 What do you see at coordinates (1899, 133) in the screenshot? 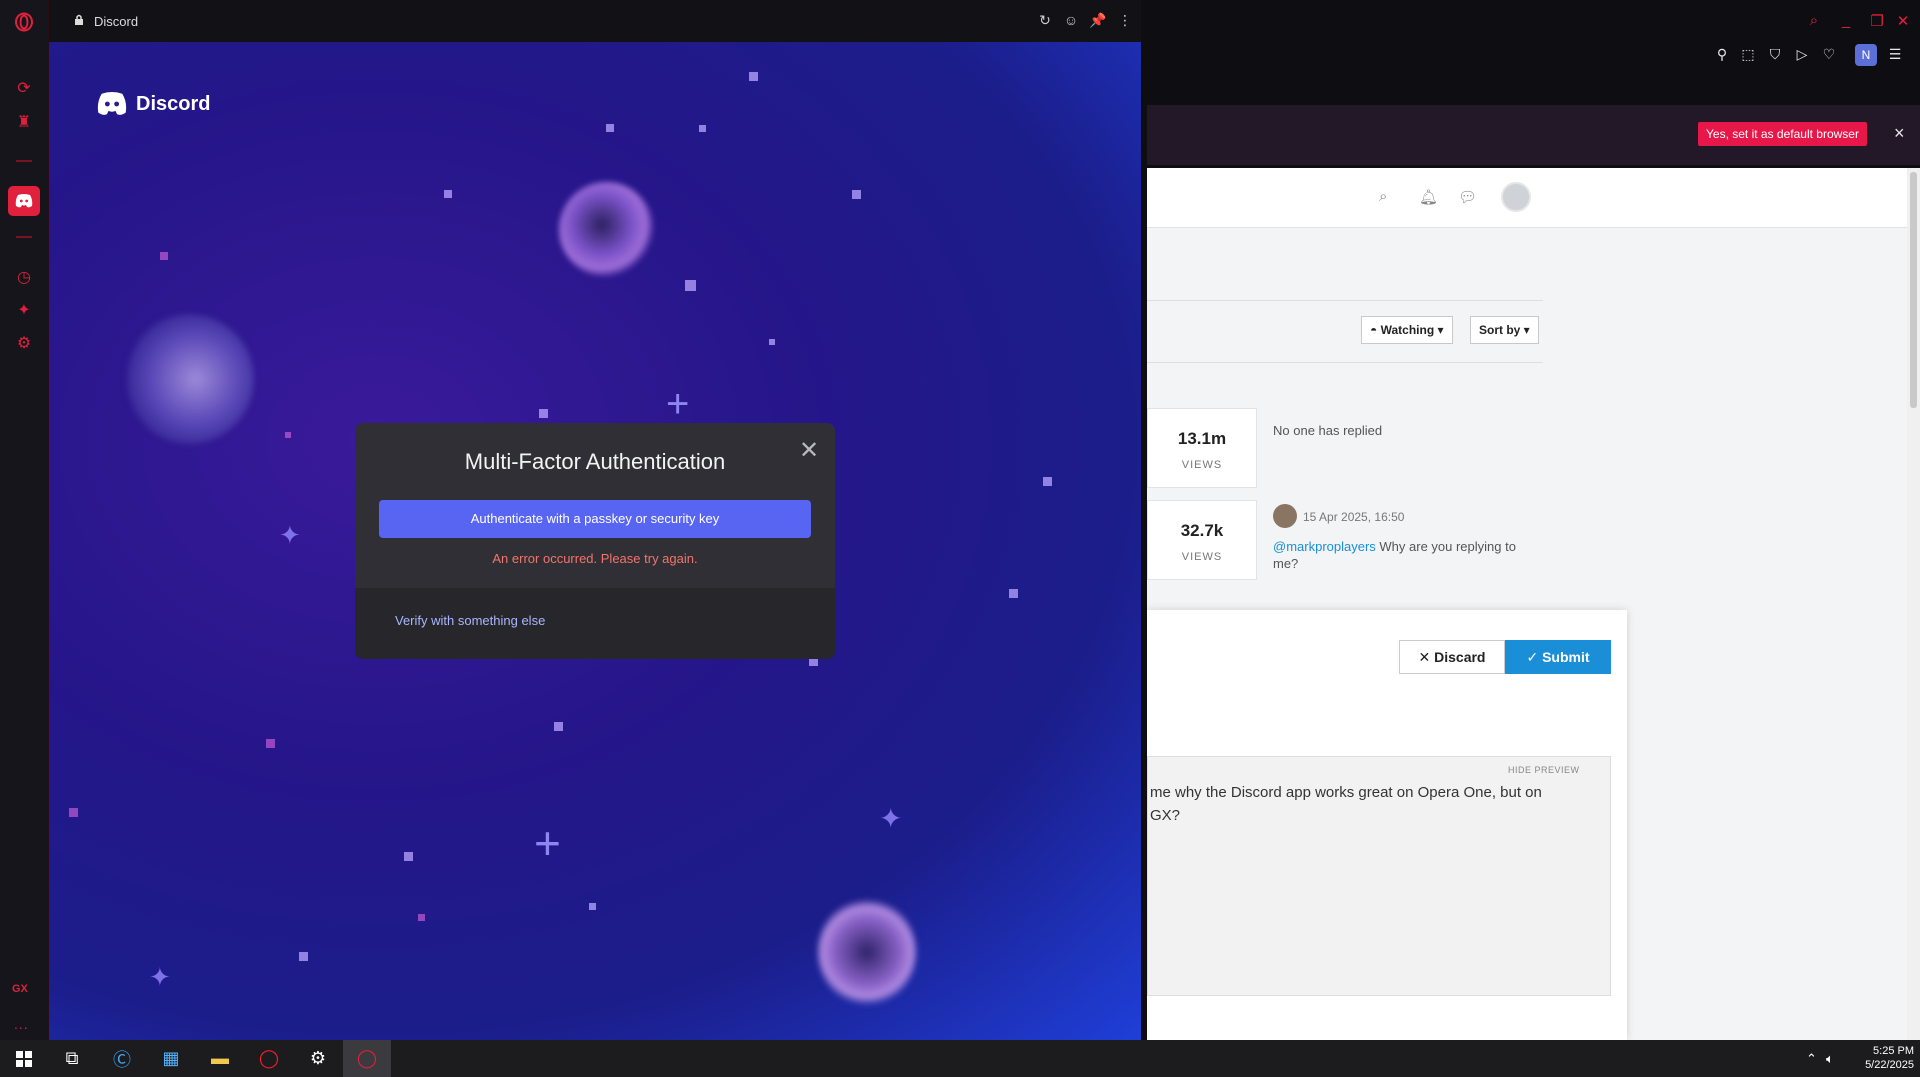
I see `close-icon: ×` at bounding box center [1899, 133].